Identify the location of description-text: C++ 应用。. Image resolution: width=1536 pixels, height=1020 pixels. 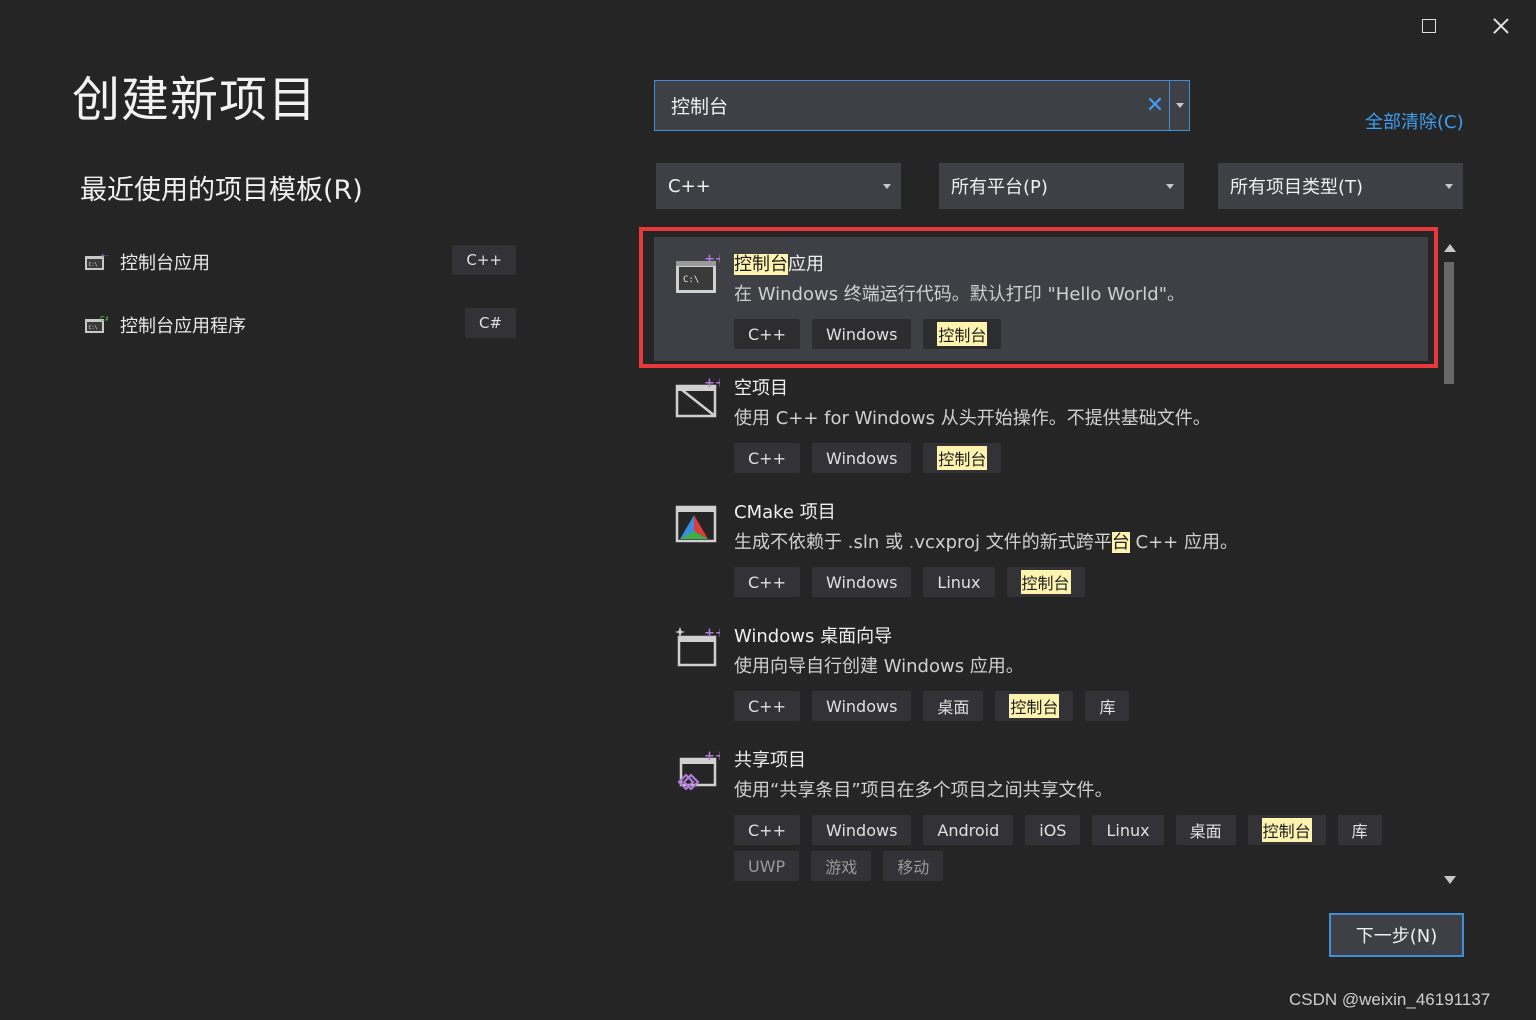
(1183, 542).